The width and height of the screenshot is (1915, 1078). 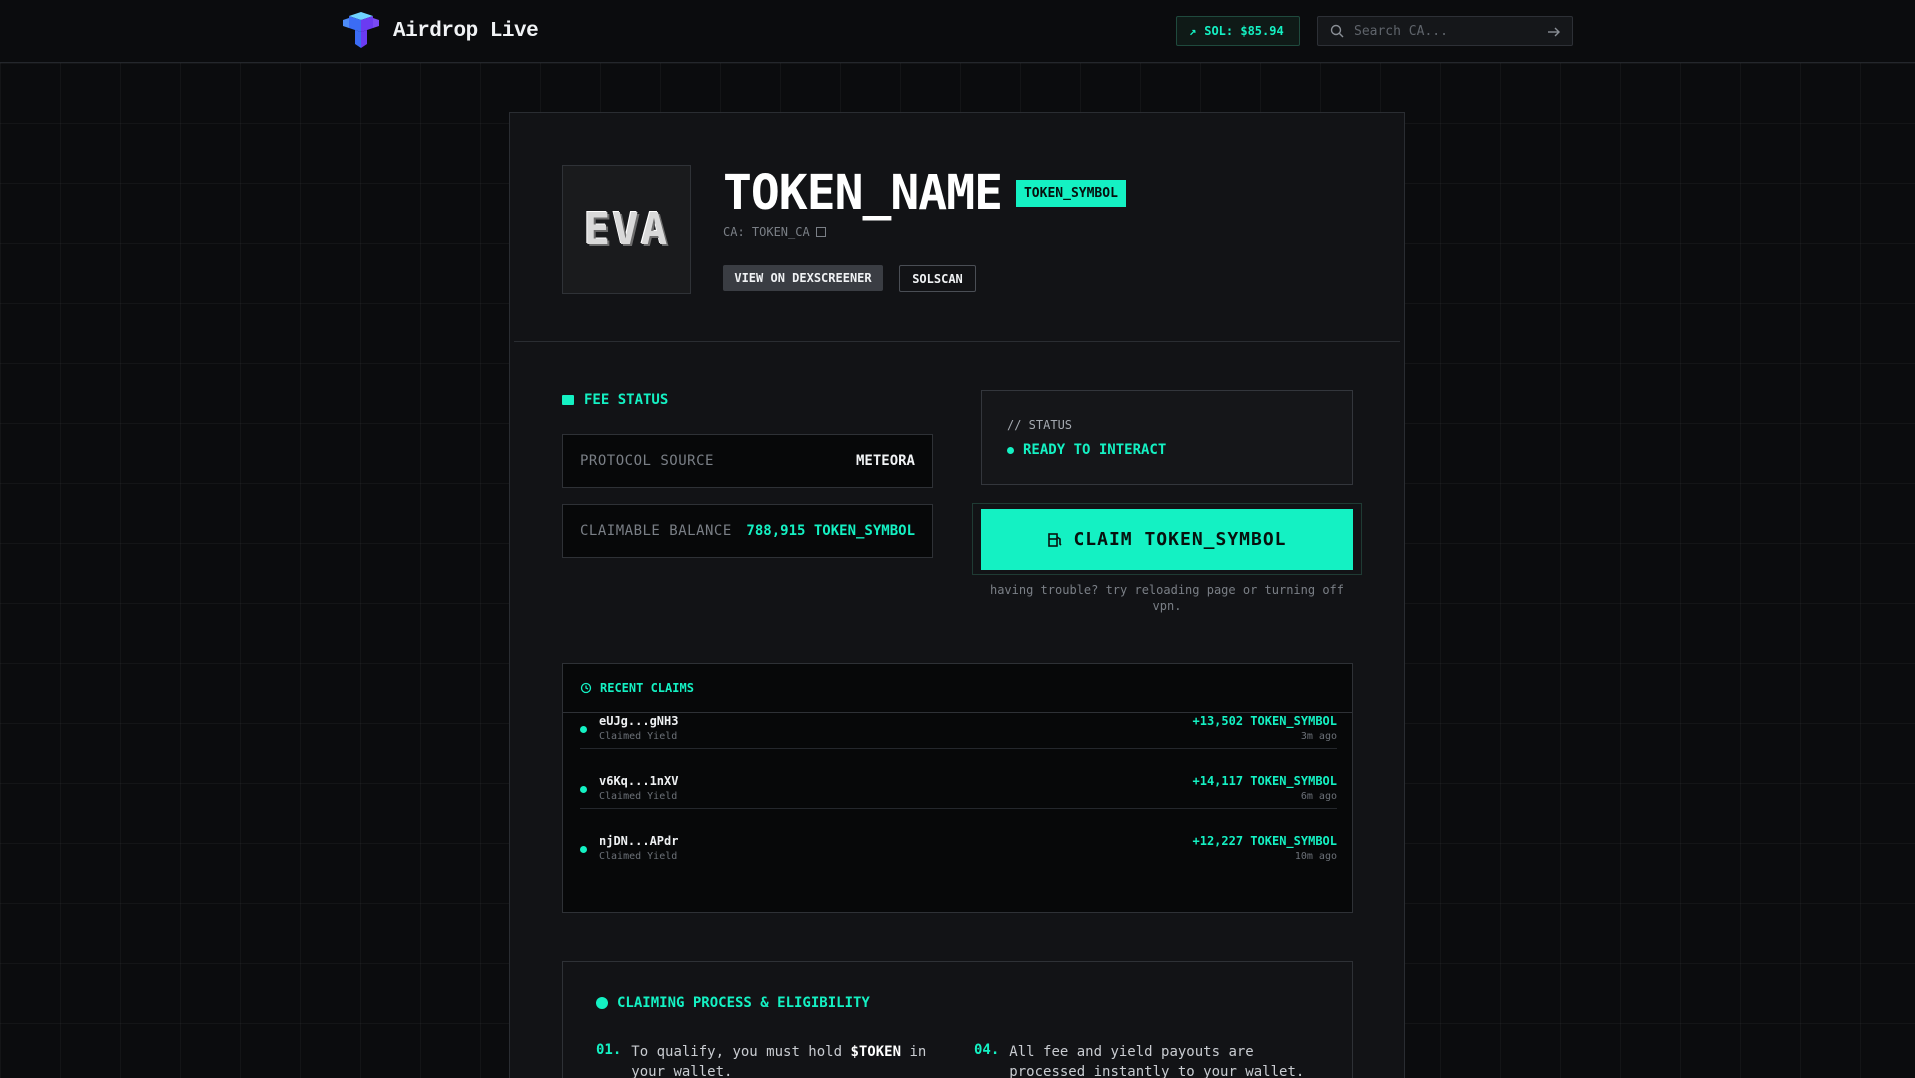 I want to click on claim-amount: +14,117 TOKEN_SYMBOL, so click(x=1265, y=781).